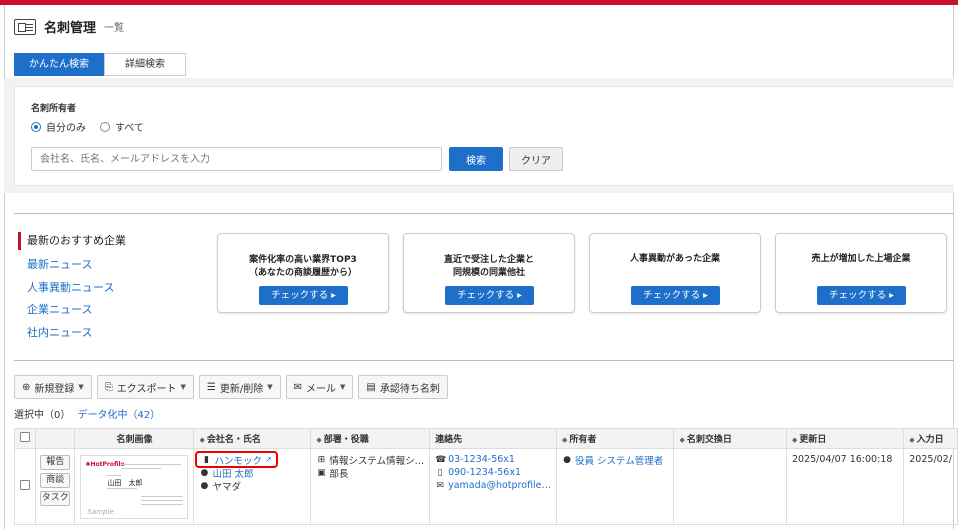 This screenshot has width=958, height=529. What do you see at coordinates (55, 498) in the screenshot?
I see `task-button: タスク` at bounding box center [55, 498].